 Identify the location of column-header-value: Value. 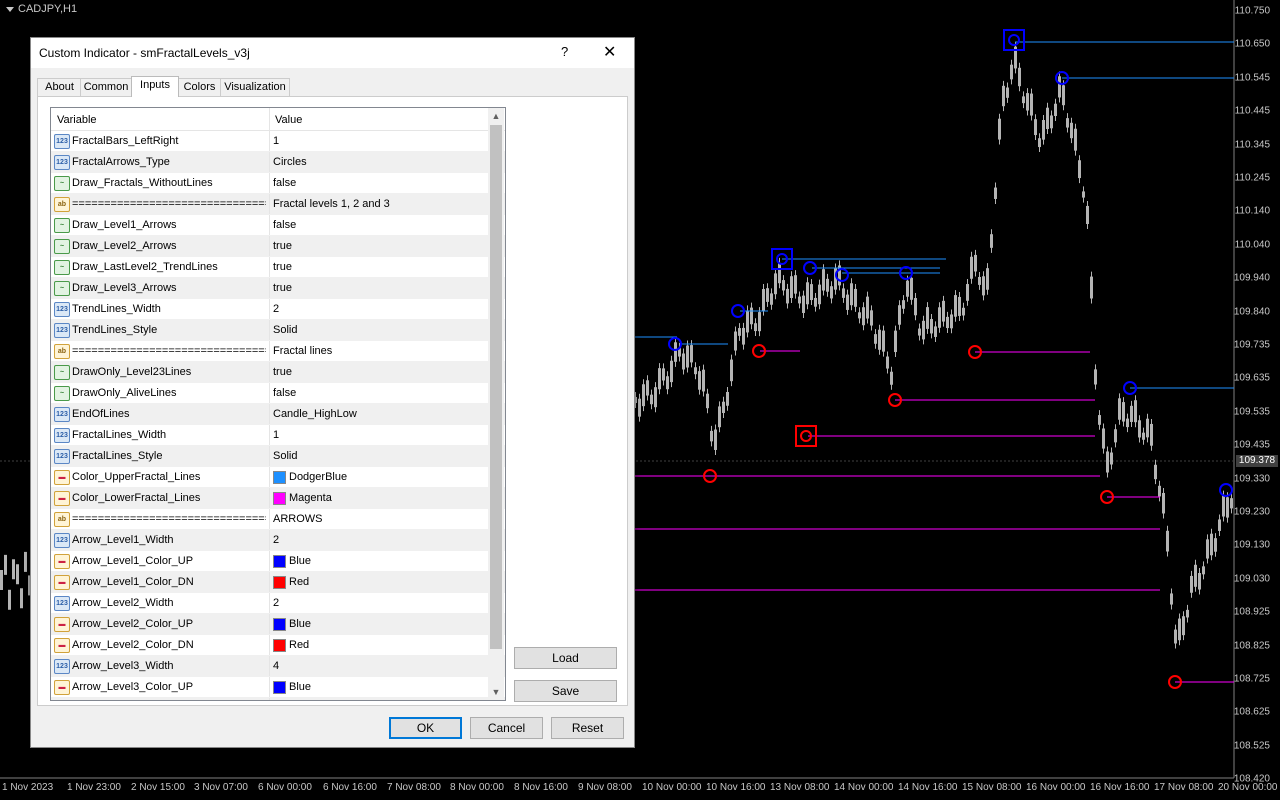
(288, 120).